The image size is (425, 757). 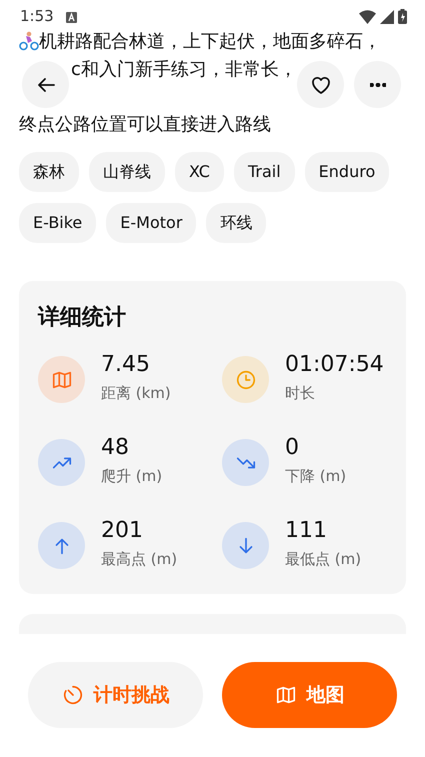 I want to click on more-button, so click(x=377, y=84).